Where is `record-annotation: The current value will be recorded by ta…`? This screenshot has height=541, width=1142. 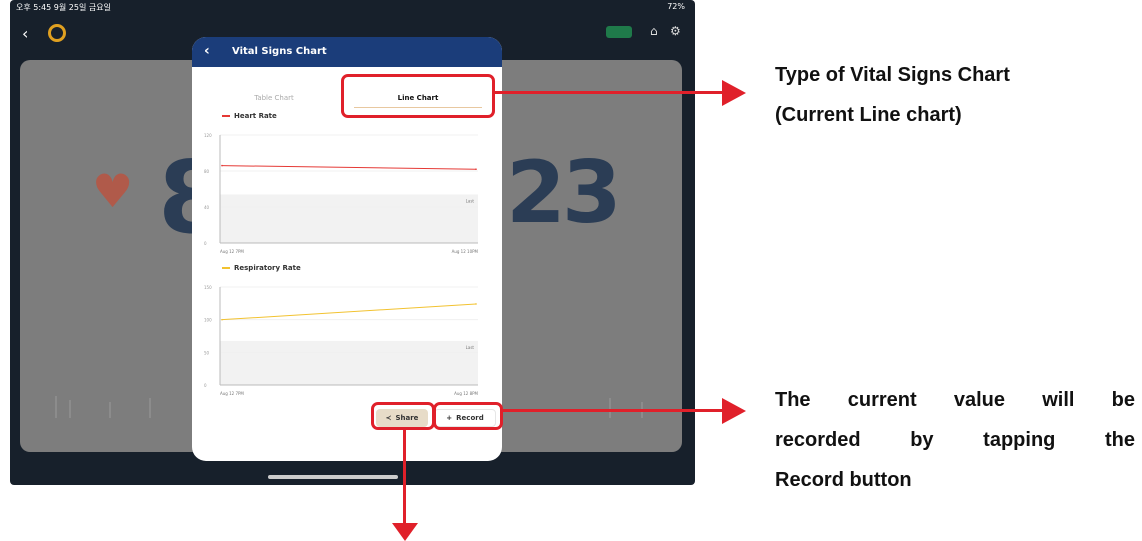
record-annotation: The current value will be recorded by ta… is located at coordinates (955, 440).